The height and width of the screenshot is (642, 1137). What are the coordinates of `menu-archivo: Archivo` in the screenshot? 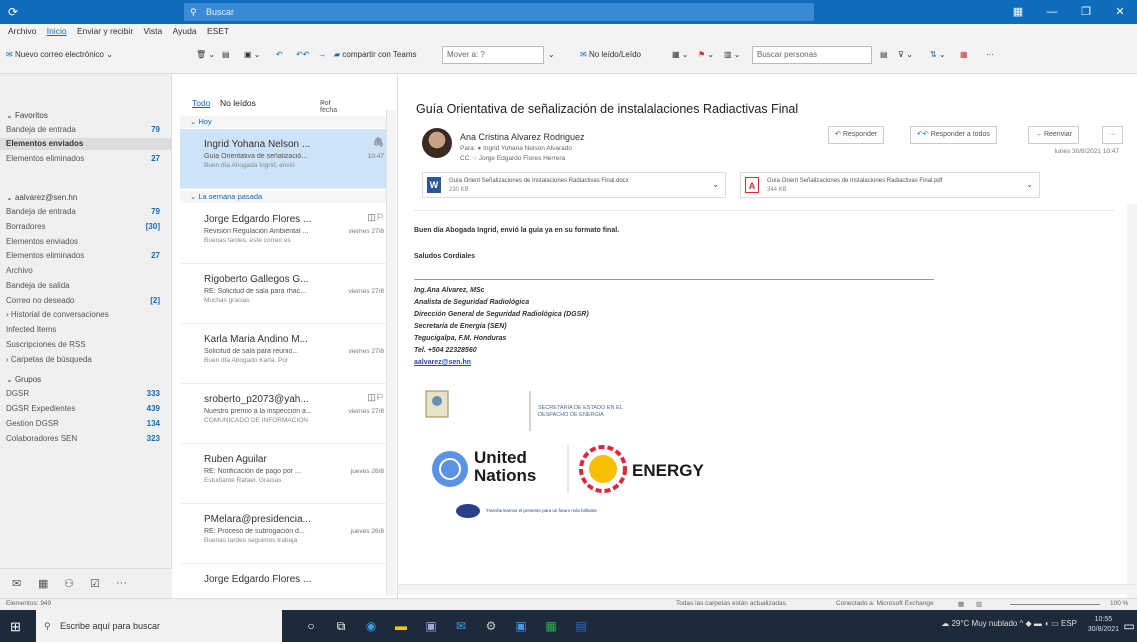 It's located at (22, 31).